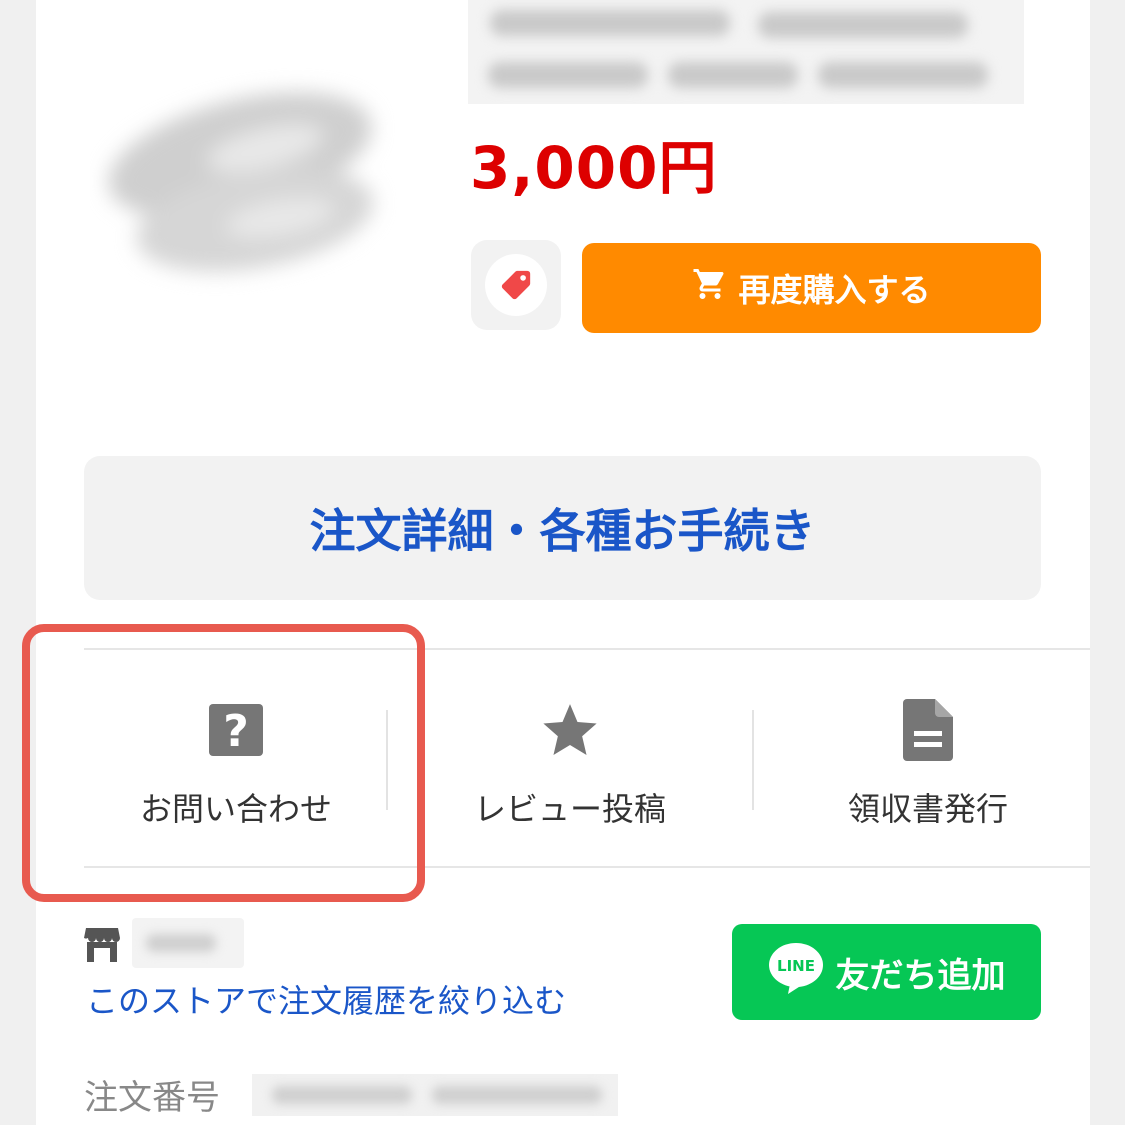  Describe the element at coordinates (796, 966) in the screenshot. I see `svg-text: LINE` at that location.